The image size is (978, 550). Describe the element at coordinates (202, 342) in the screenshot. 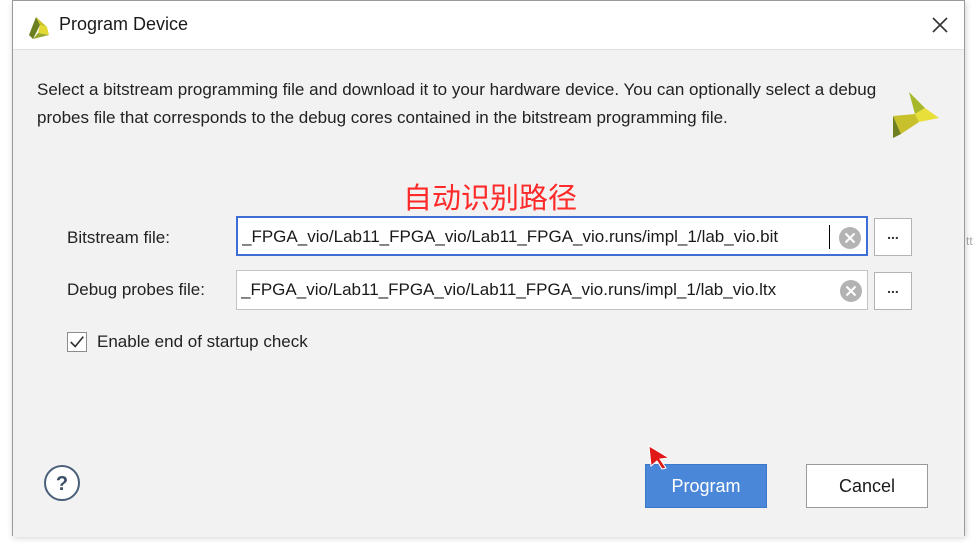

I see `startup-check-label: Enable end of startup check` at that location.